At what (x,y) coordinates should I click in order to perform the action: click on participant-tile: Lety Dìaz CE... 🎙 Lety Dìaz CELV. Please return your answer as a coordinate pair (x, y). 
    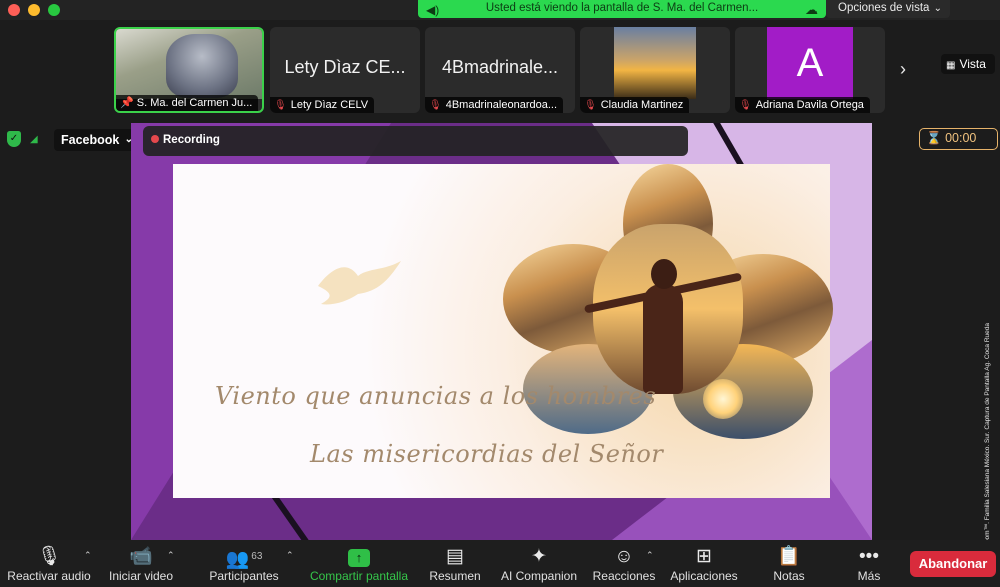
    Looking at the image, I should click on (345, 70).